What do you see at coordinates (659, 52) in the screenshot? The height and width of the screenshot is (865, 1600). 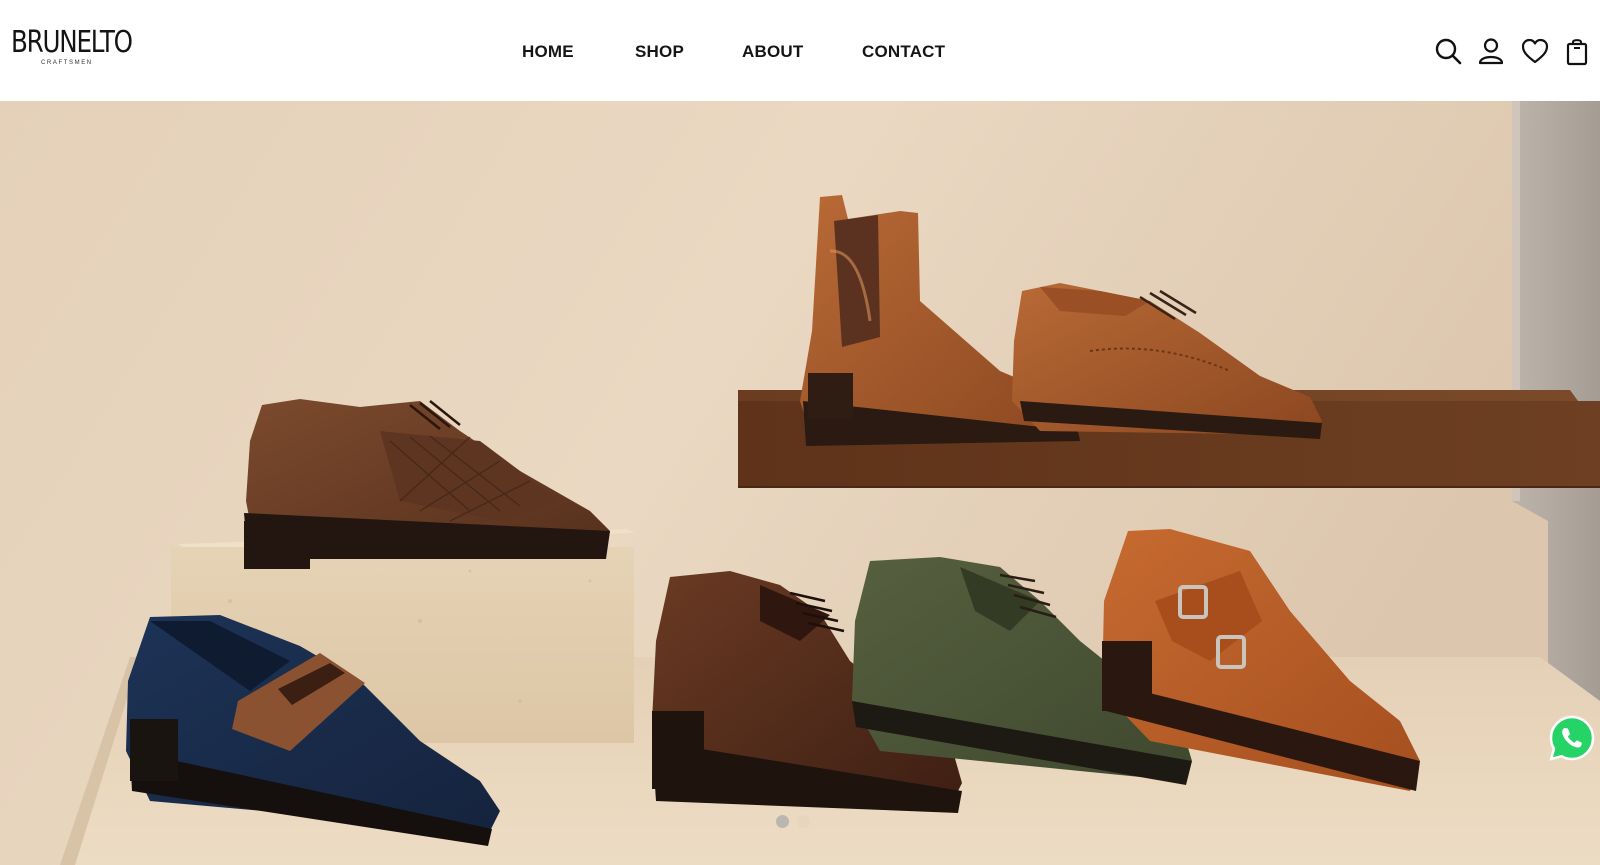 I see `nav-shop: SHOP` at bounding box center [659, 52].